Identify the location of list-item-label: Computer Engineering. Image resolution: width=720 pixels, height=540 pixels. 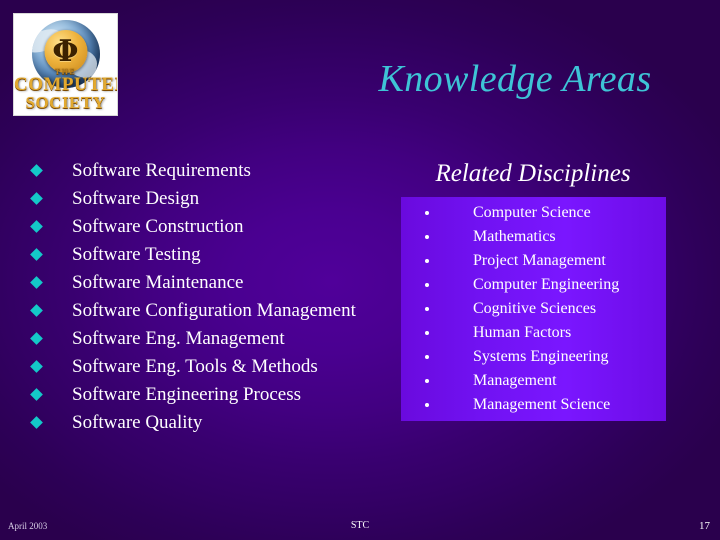
(546, 284).